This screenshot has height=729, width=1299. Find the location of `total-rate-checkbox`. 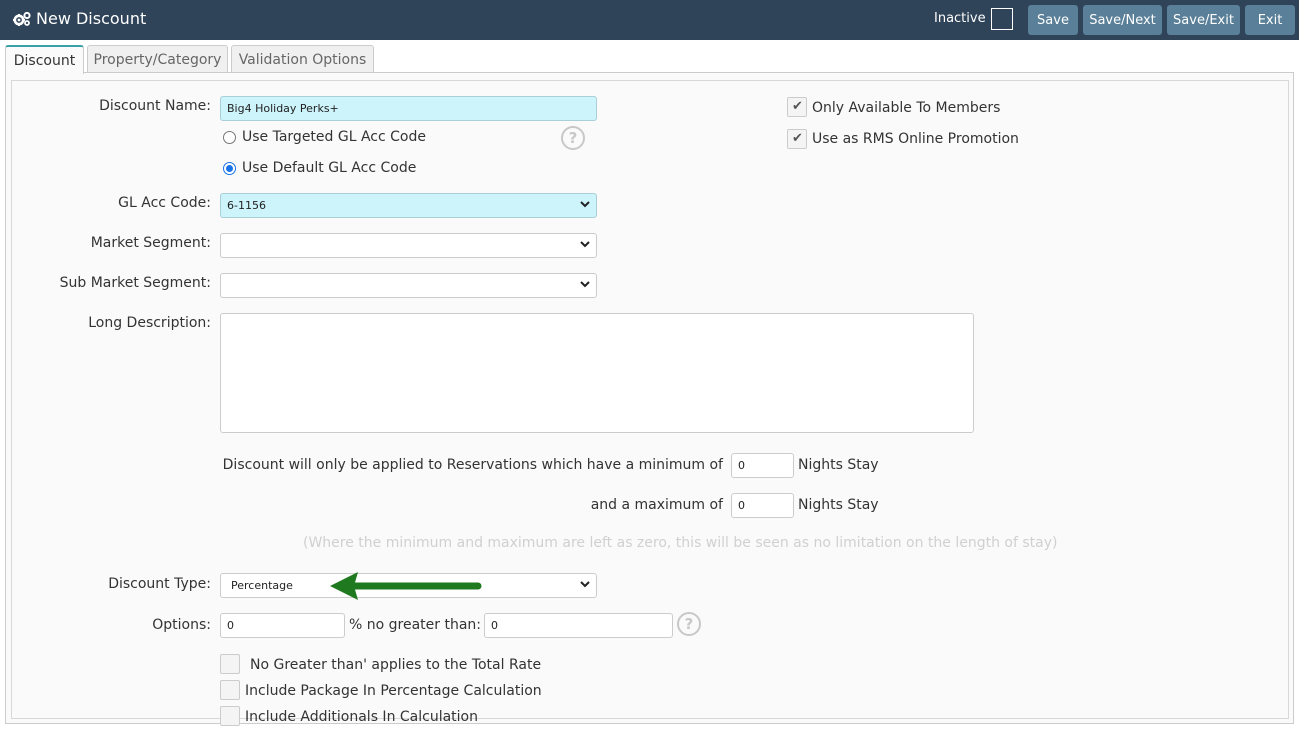

total-rate-checkbox is located at coordinates (230, 664).